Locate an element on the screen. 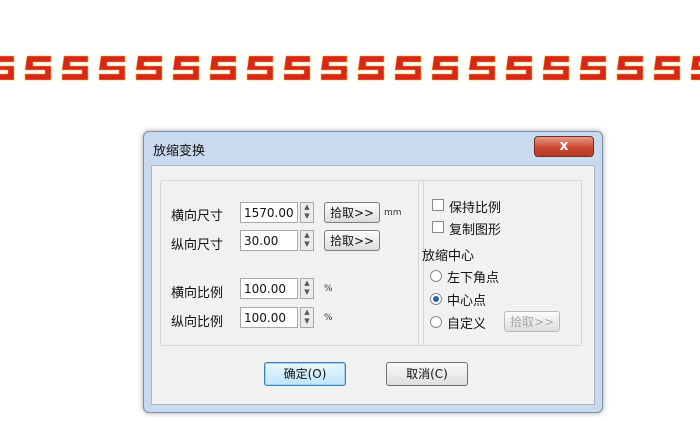 The image size is (700, 421). width-spinner: ▲ ▼ is located at coordinates (307, 212).